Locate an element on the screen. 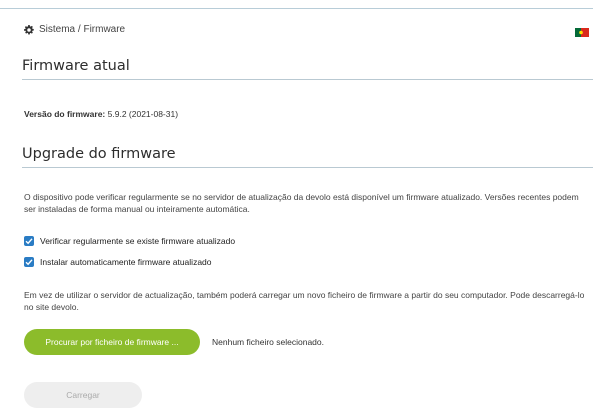 This screenshot has width=593, height=408. breadcrumb: Sistema / Firmware is located at coordinates (74, 29).